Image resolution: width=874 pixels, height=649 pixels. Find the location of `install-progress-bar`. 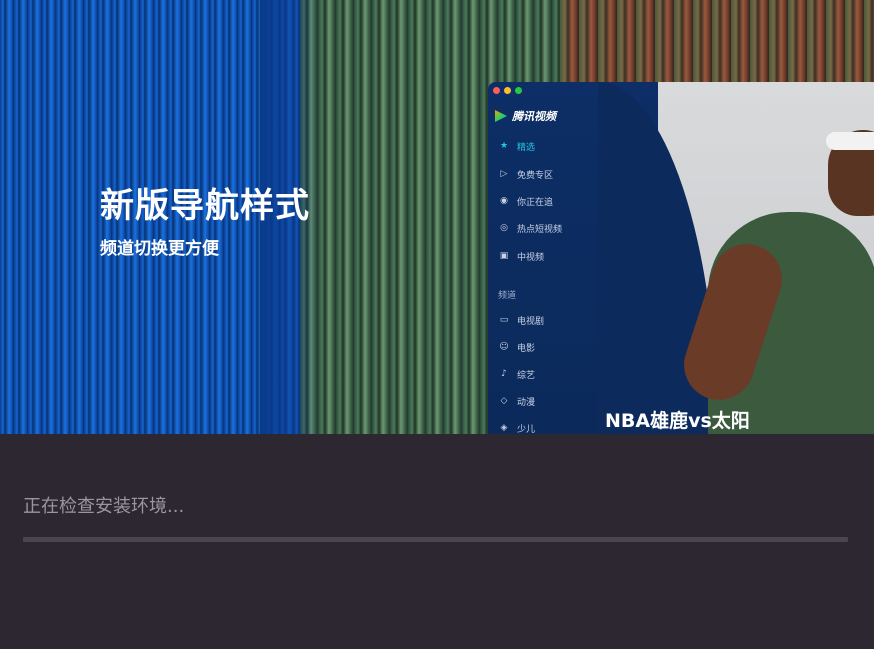

install-progress-bar is located at coordinates (435, 539).